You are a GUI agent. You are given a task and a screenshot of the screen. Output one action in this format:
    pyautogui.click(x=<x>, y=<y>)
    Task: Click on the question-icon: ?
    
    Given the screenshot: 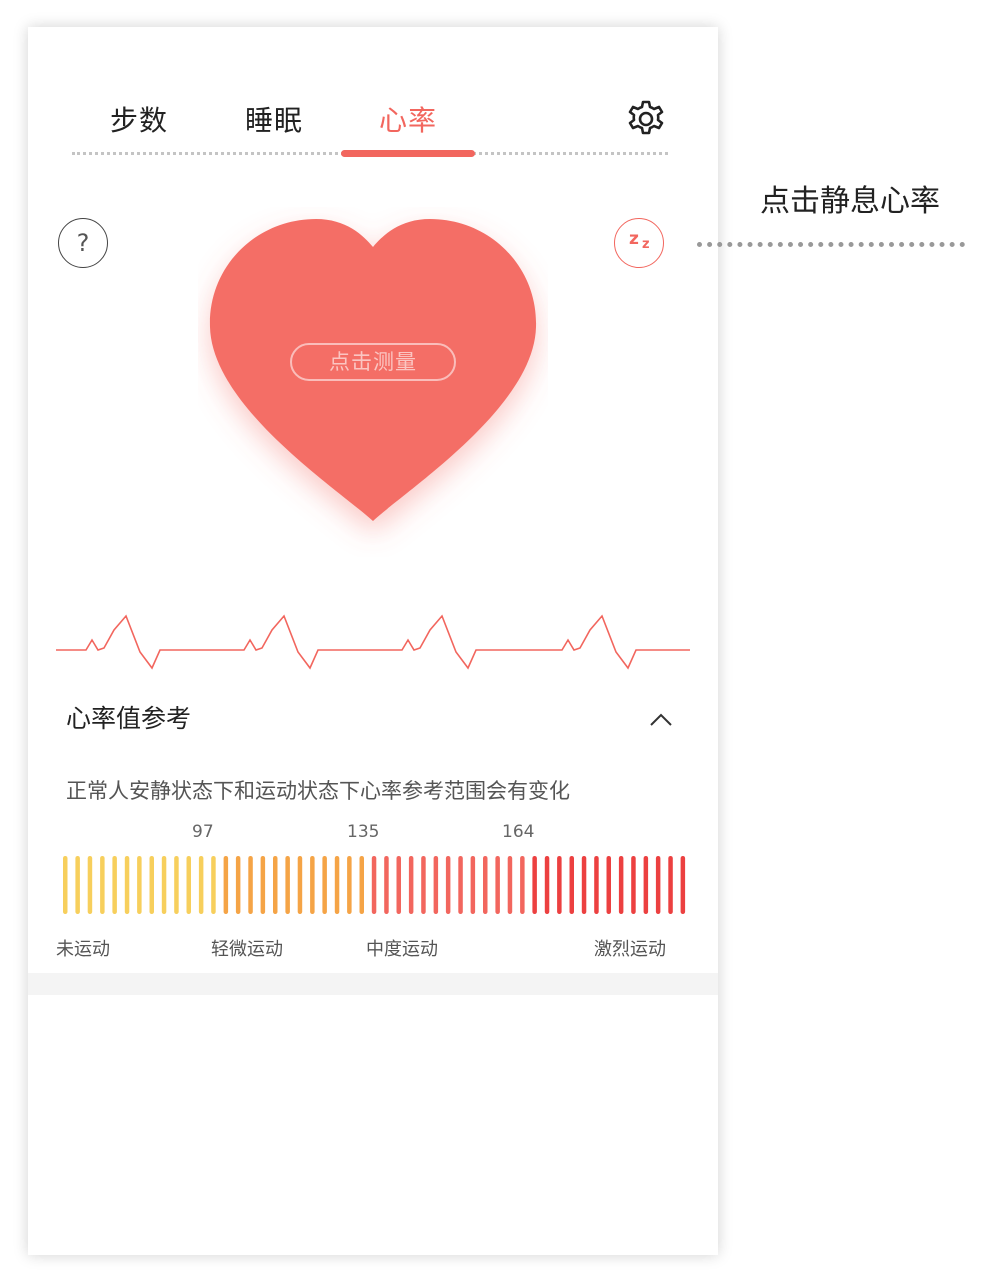 What is the action you would take?
    pyautogui.click(x=83, y=243)
    